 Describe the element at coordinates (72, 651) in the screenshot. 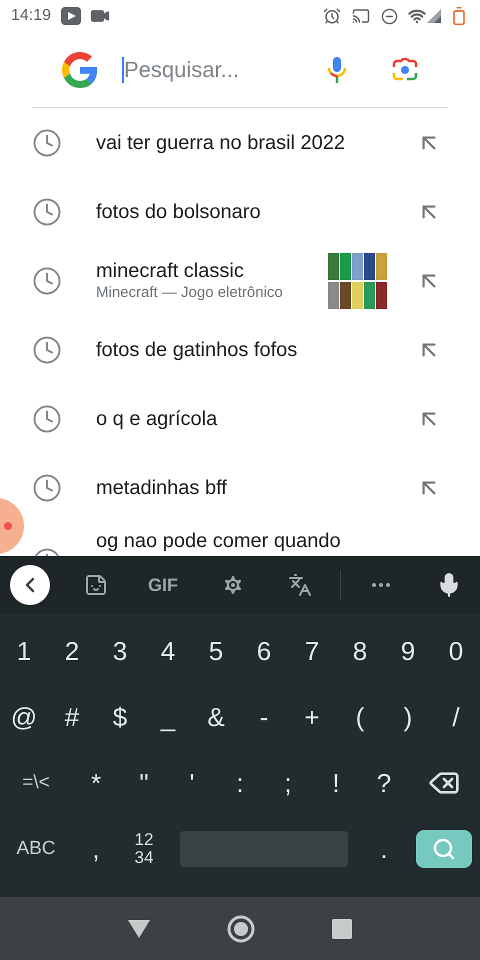

I see `keyboard-key: 2` at that location.